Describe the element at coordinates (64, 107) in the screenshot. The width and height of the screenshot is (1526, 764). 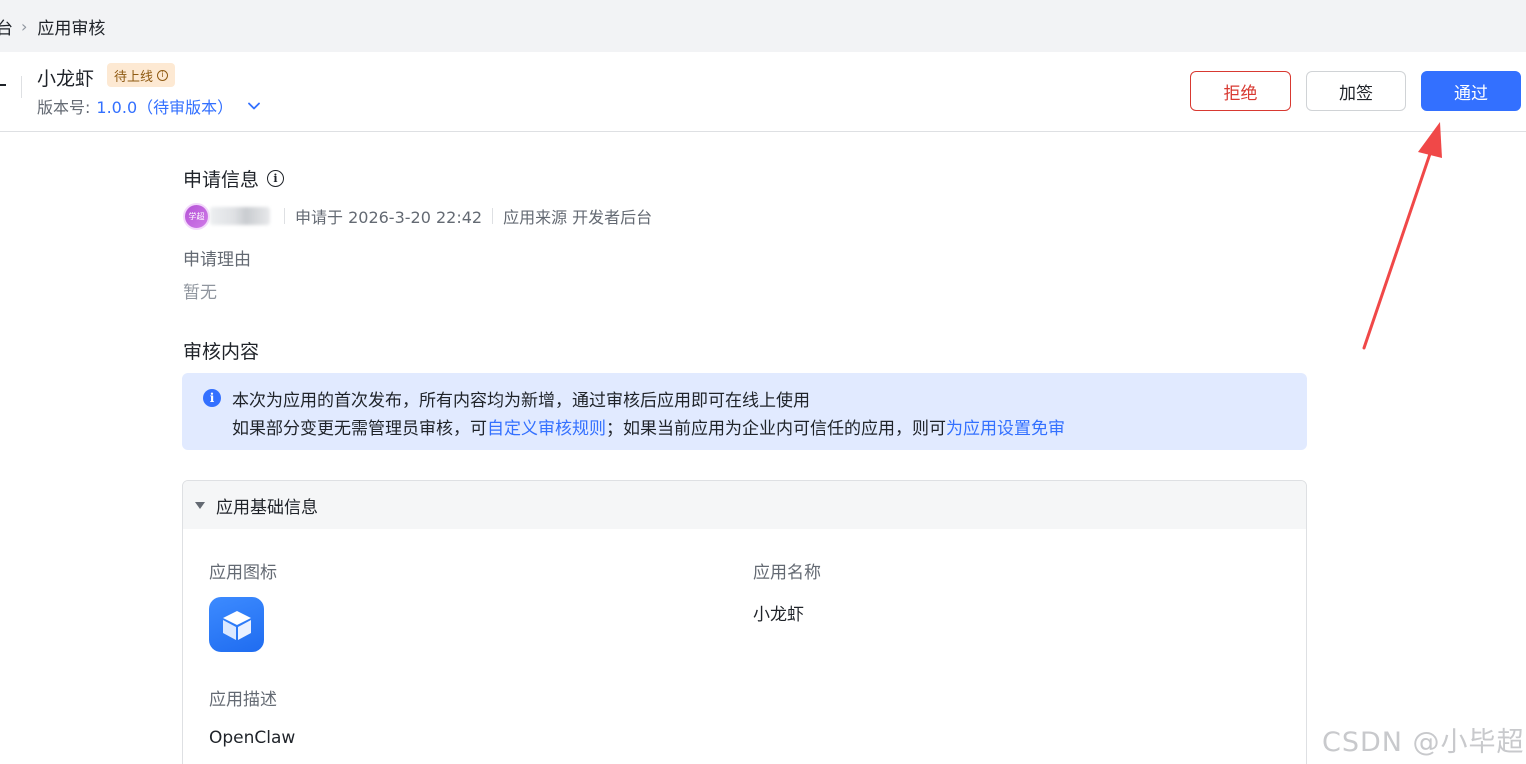
I see `version-label: 版本号:` at that location.